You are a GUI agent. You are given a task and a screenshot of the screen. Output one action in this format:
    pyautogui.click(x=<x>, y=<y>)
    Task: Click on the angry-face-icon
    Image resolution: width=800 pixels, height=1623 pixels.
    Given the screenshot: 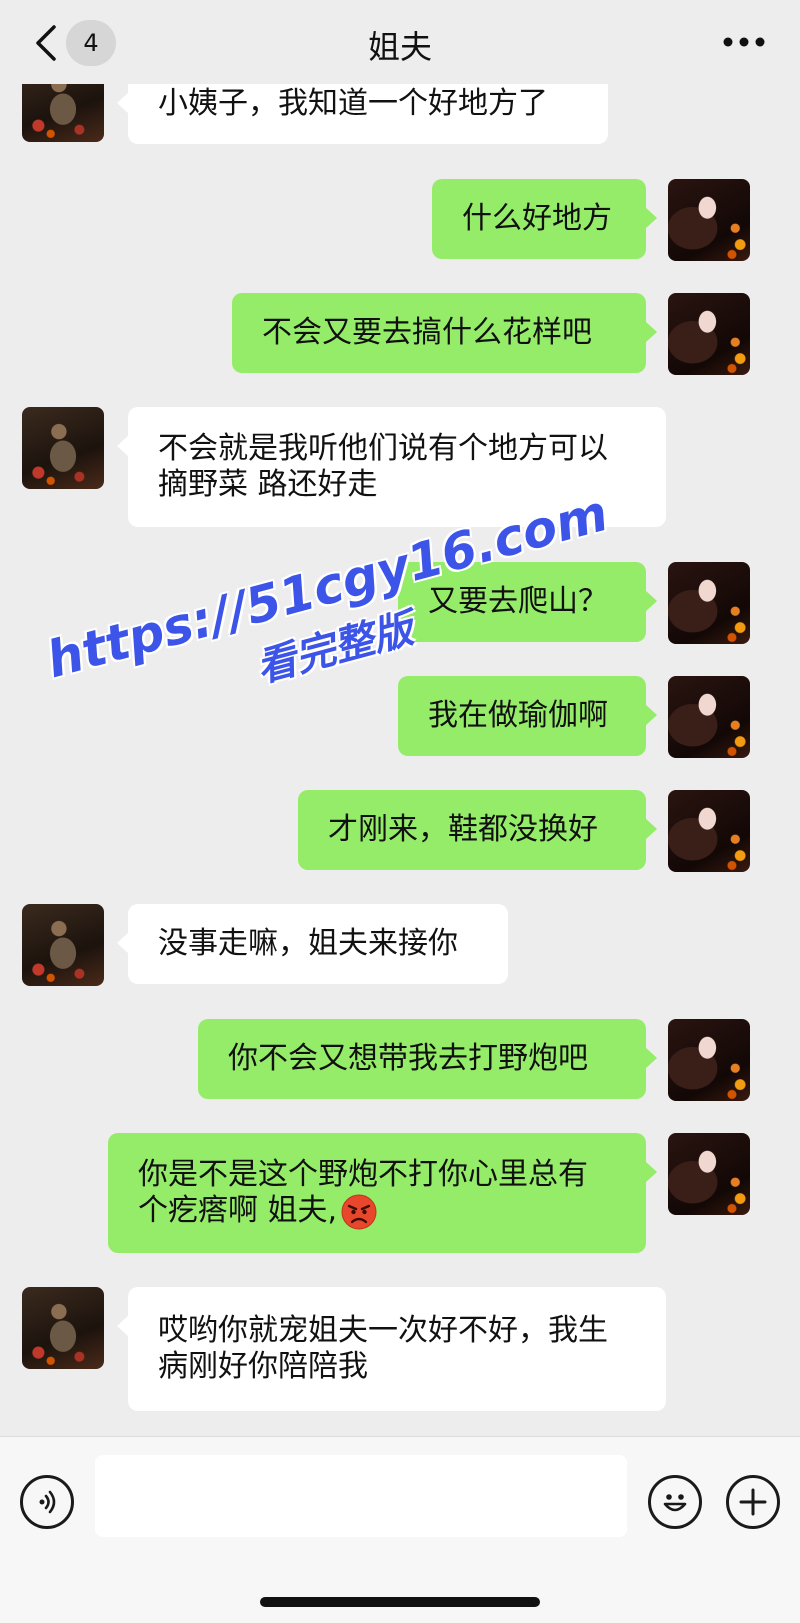 What is the action you would take?
    pyautogui.click(x=359, y=1211)
    